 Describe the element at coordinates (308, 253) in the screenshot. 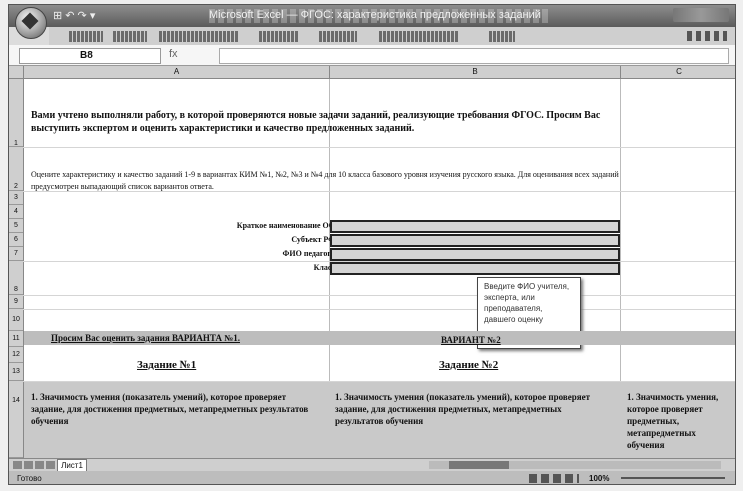

I see `field-label-teacher: ФИО педагога` at that location.